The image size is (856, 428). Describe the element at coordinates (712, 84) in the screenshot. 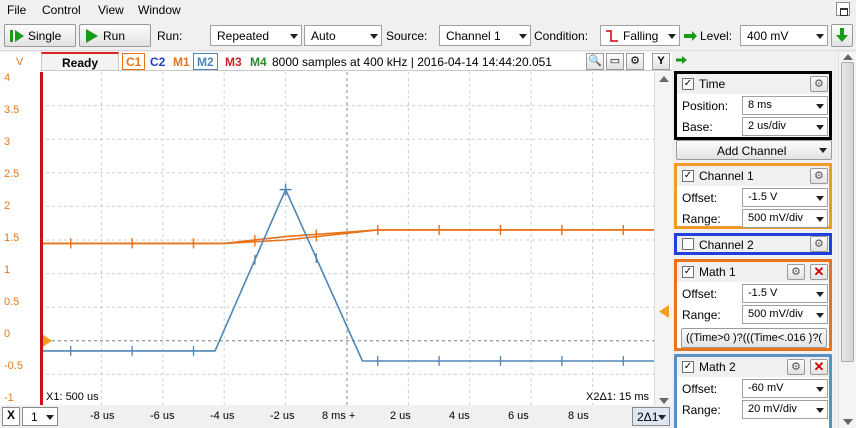

I see `time-title: Time` at that location.